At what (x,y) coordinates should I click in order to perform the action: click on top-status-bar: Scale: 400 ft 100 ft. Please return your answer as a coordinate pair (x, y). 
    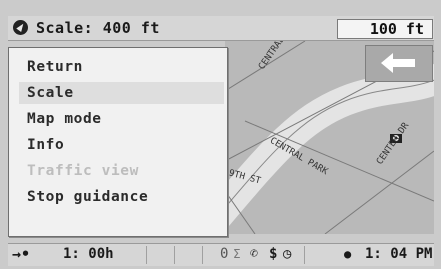
    Looking at the image, I should click on (221, 28).